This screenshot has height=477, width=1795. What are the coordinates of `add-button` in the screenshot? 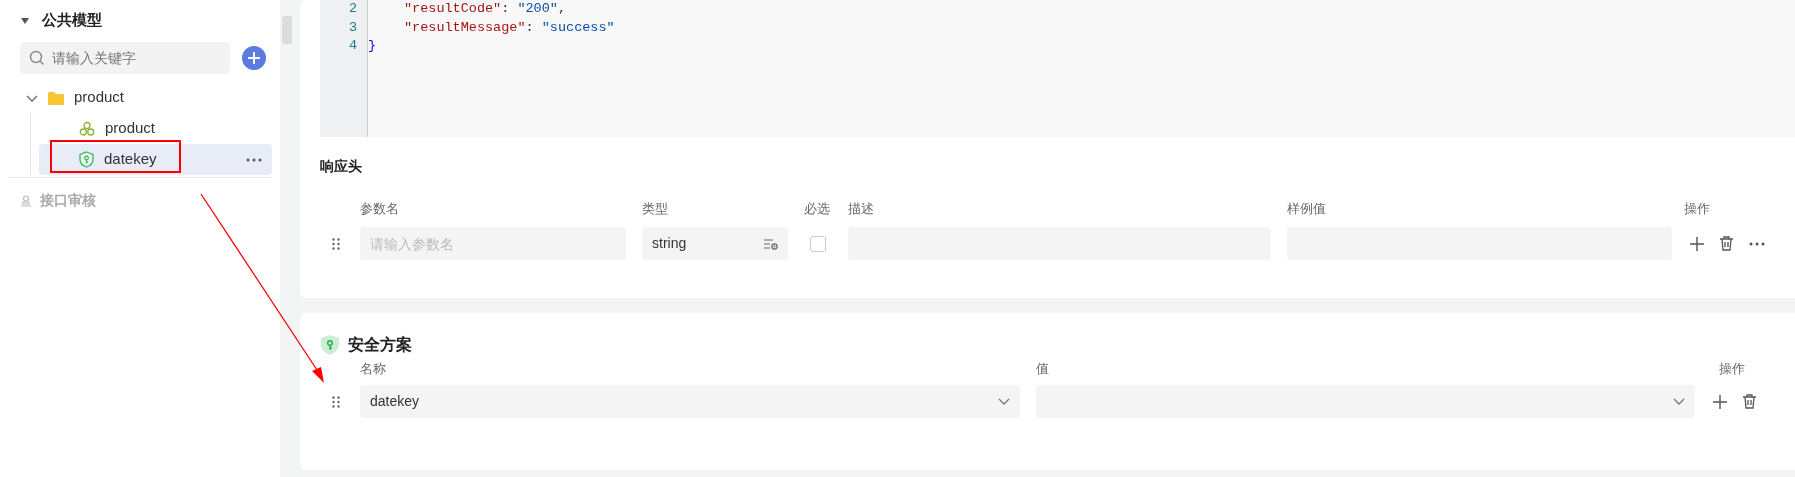 It's located at (254, 58).